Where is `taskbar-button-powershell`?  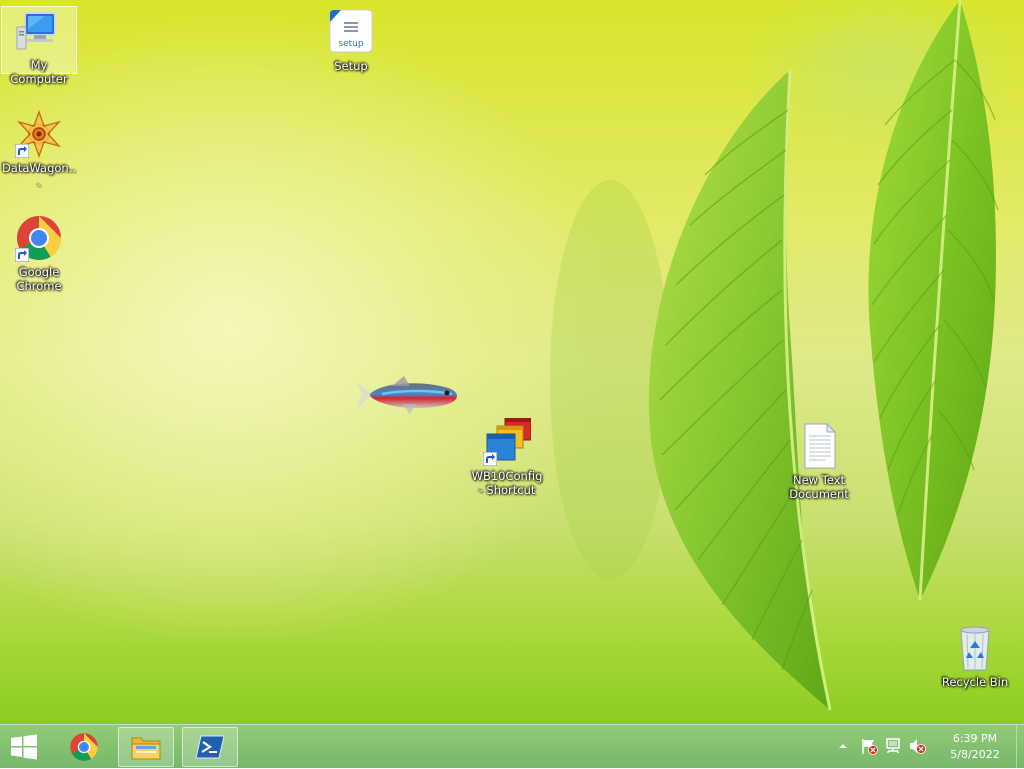 taskbar-button-powershell is located at coordinates (210, 747).